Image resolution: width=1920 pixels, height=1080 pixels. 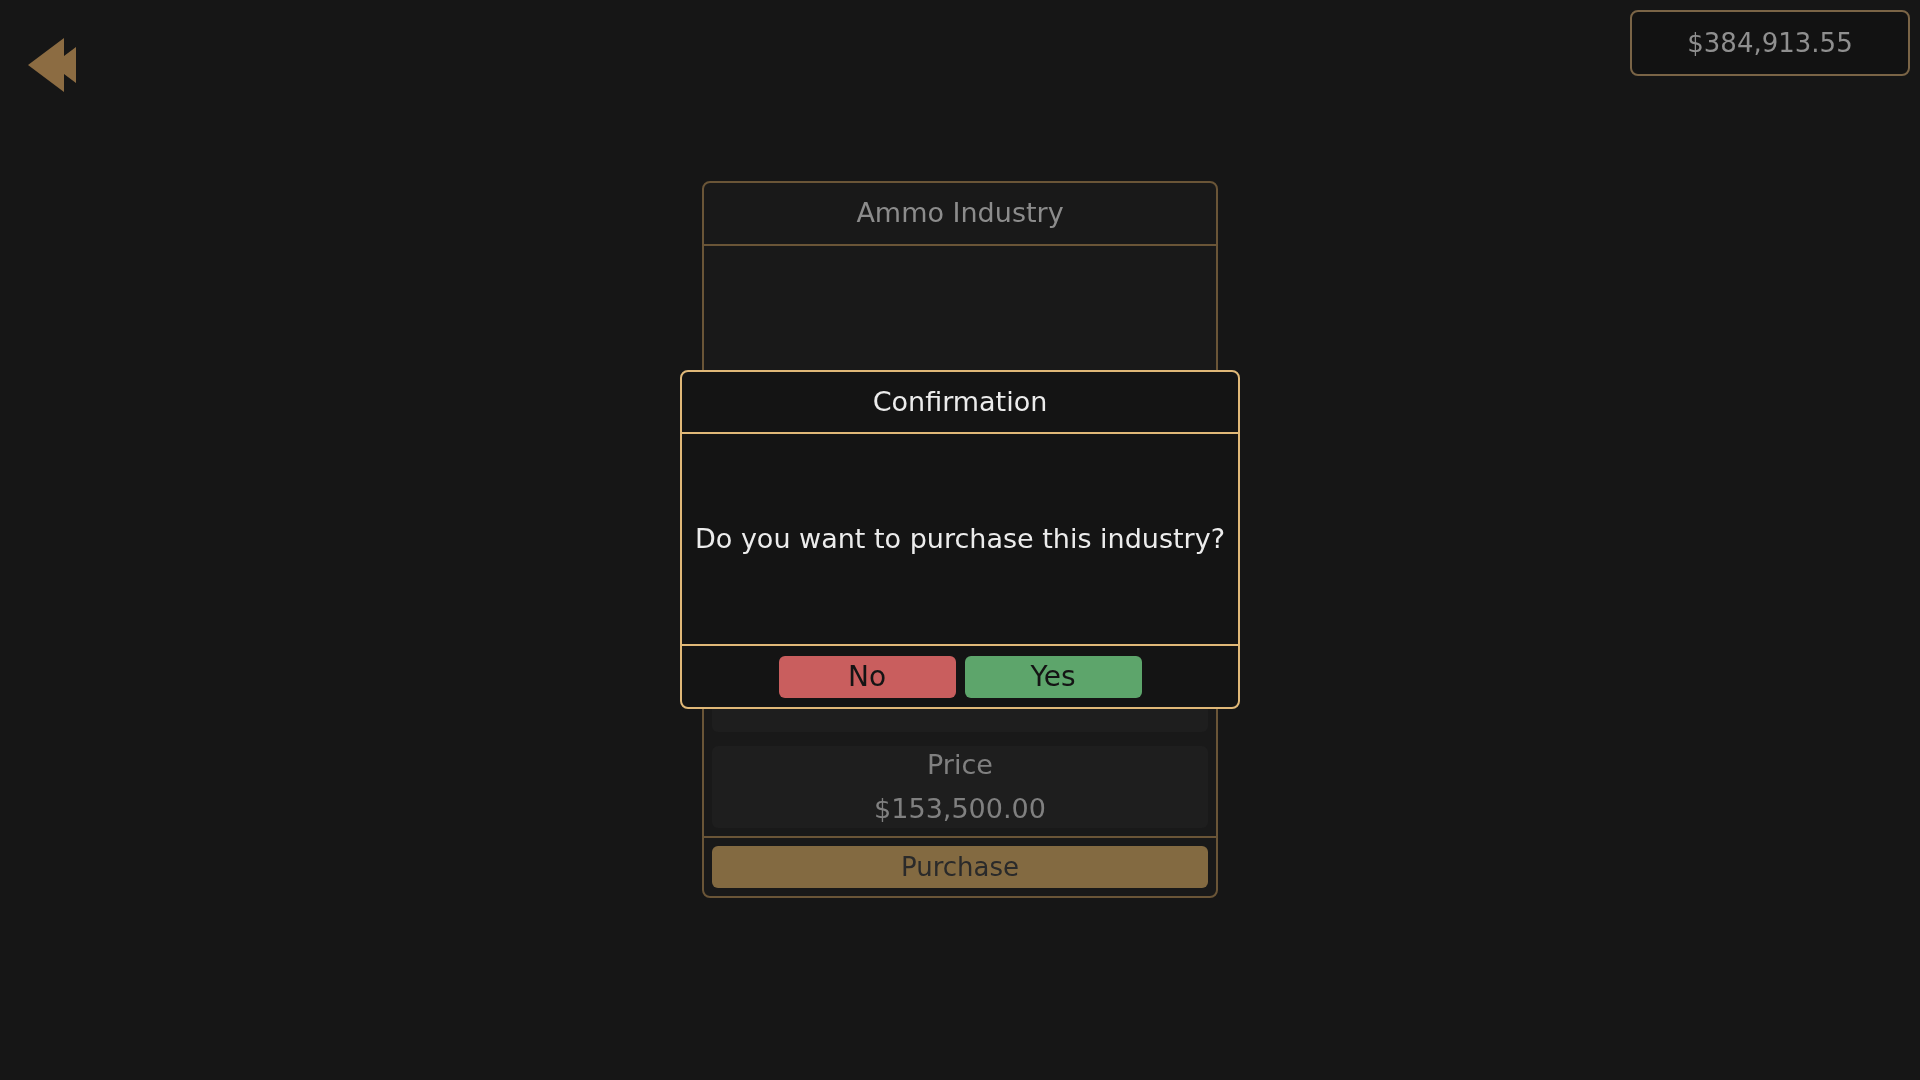 What do you see at coordinates (960, 764) in the screenshot?
I see `price-label: Price` at bounding box center [960, 764].